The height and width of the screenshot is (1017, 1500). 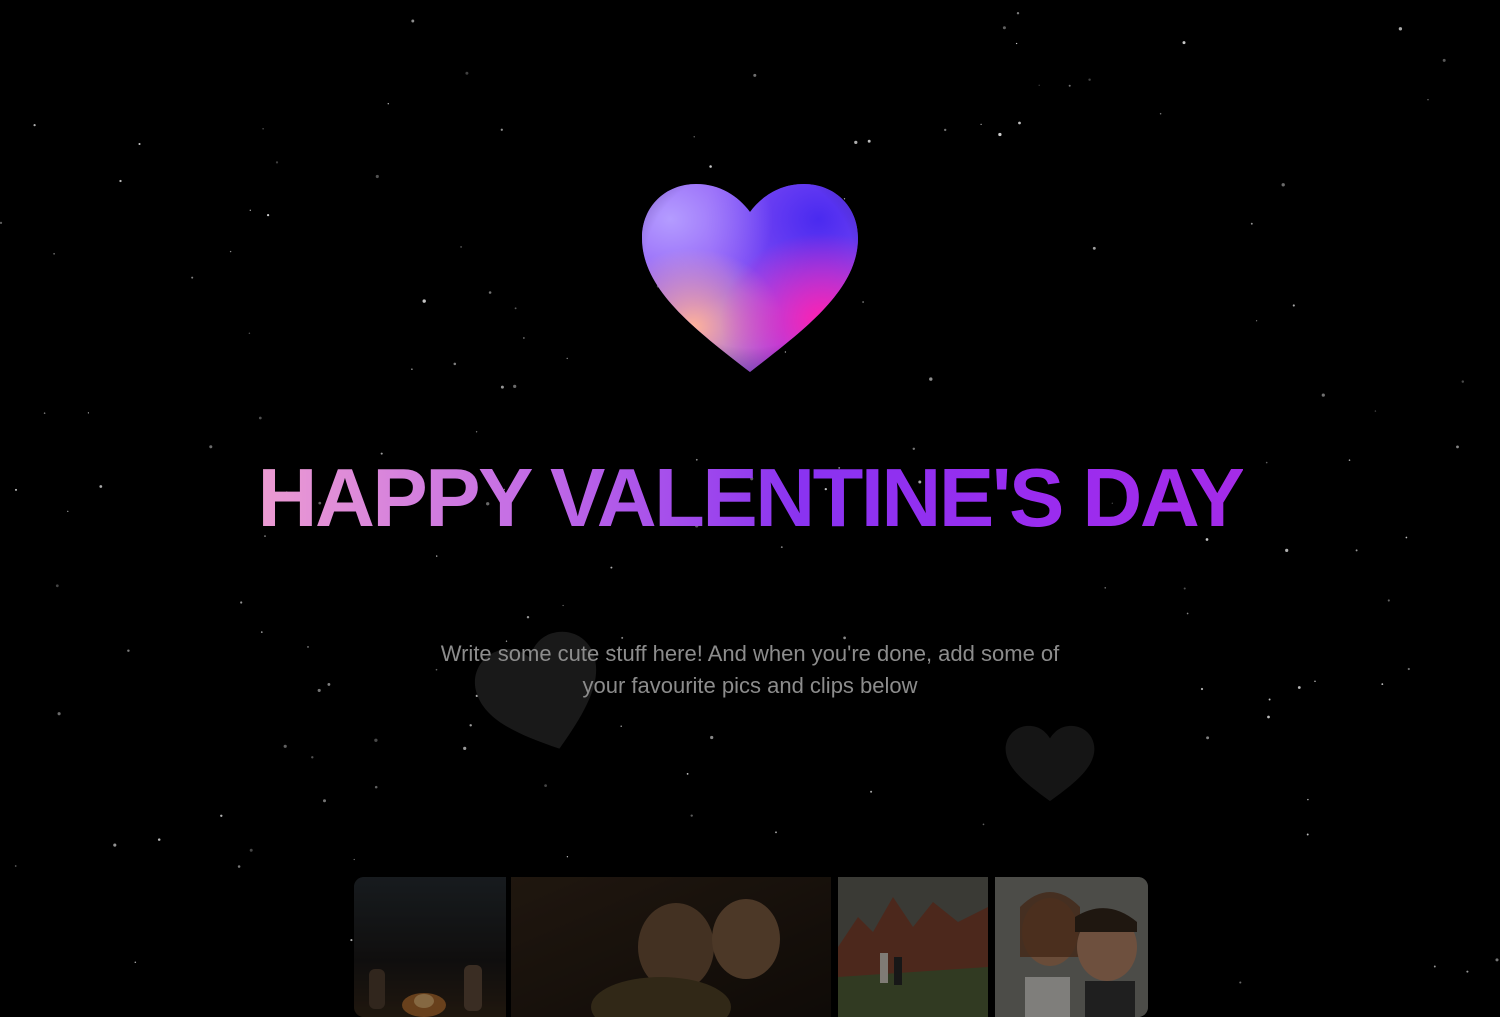 I want to click on couple-smiling-photo, so click(x=1071, y=947).